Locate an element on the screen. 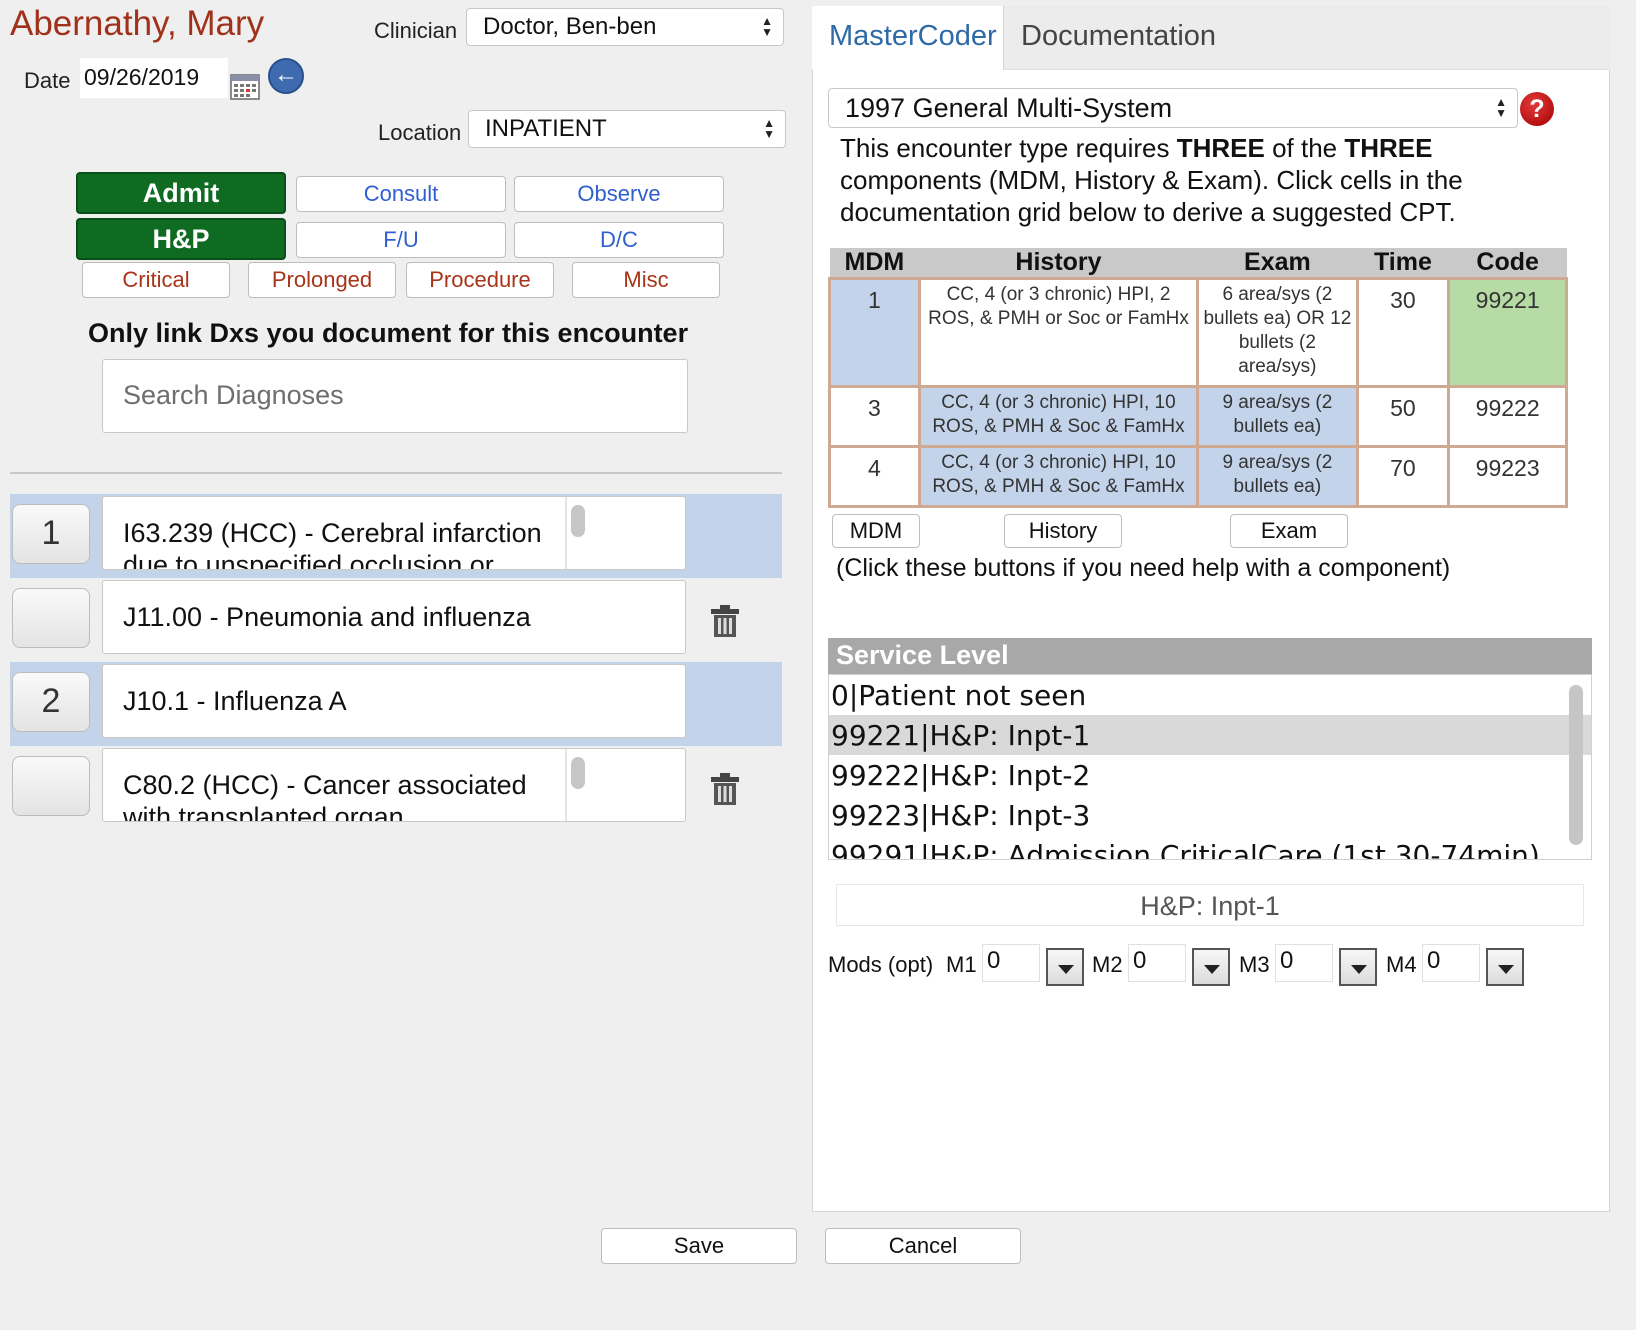  diagnosis-row: J11.00 - Pneumonia and influenza is located at coordinates (396, 620).